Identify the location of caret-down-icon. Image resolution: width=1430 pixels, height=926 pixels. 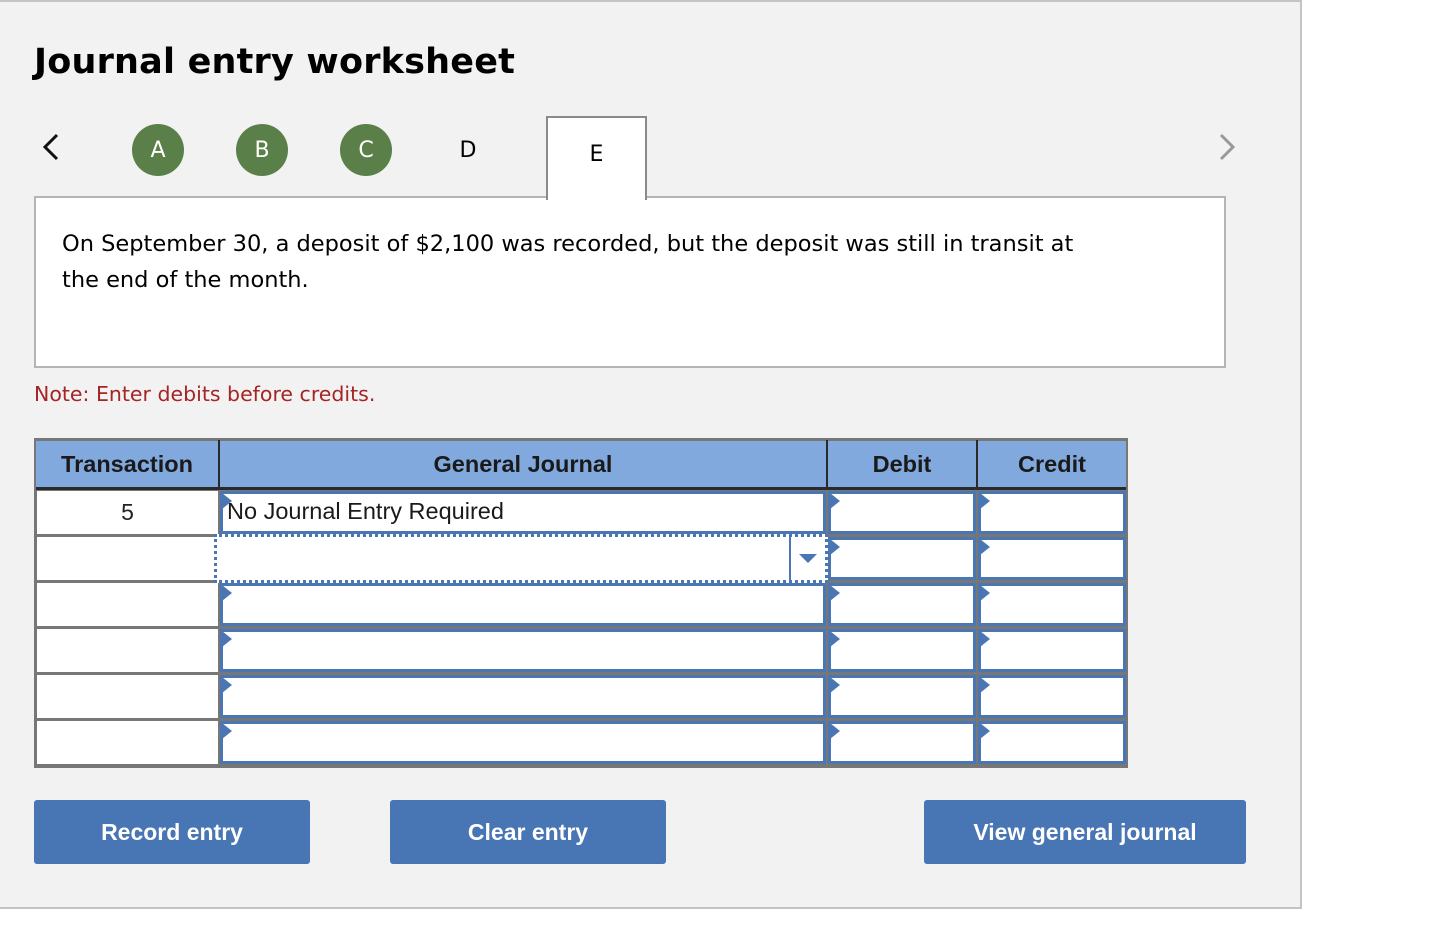
(808, 558).